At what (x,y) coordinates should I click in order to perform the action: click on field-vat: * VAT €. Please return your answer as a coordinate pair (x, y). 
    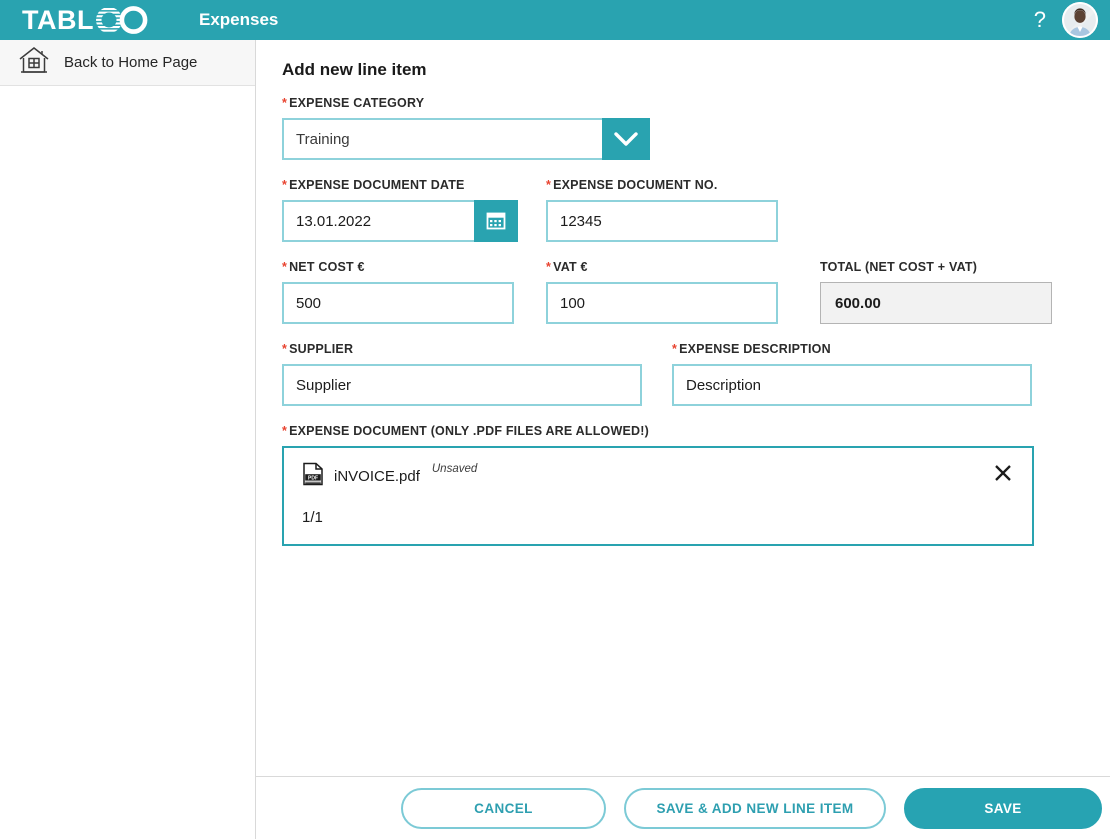
    Looking at the image, I should click on (683, 292).